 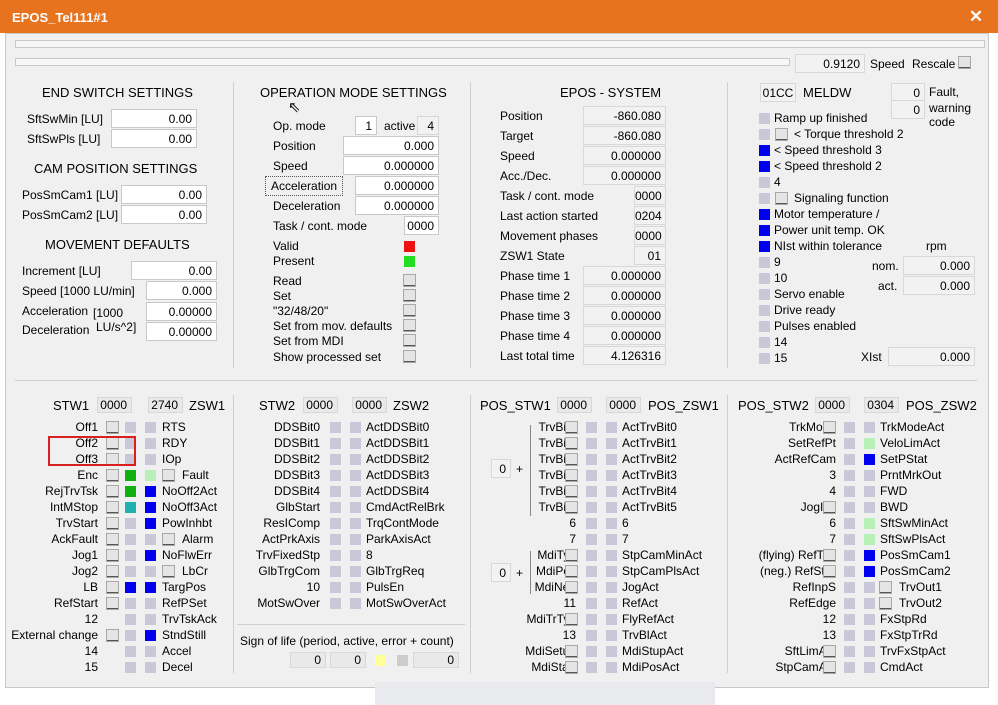 I want to click on read-checkbox, so click(x=409, y=280).